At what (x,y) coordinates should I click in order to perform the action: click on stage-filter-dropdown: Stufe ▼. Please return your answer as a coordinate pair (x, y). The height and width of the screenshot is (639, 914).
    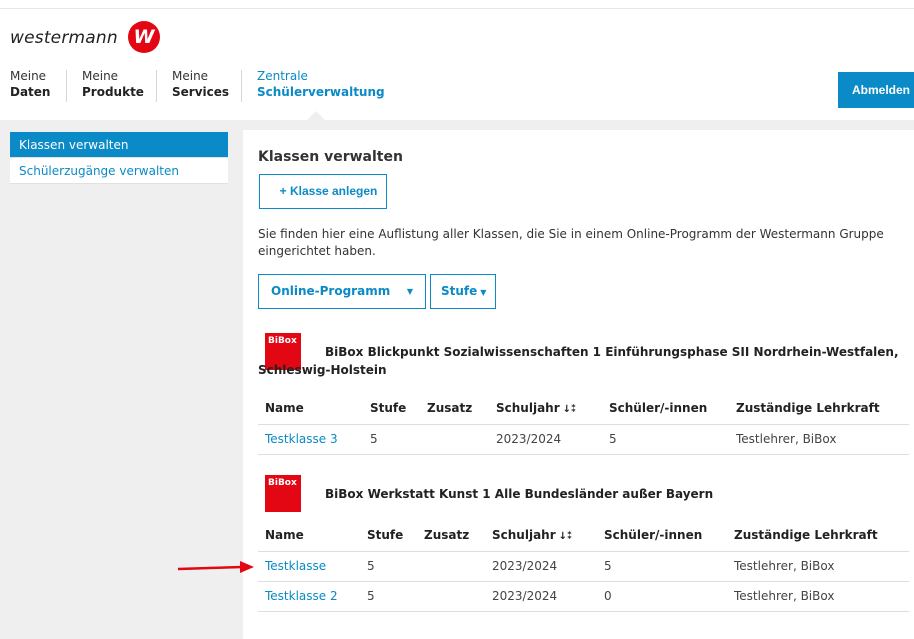
    Looking at the image, I should click on (463, 291).